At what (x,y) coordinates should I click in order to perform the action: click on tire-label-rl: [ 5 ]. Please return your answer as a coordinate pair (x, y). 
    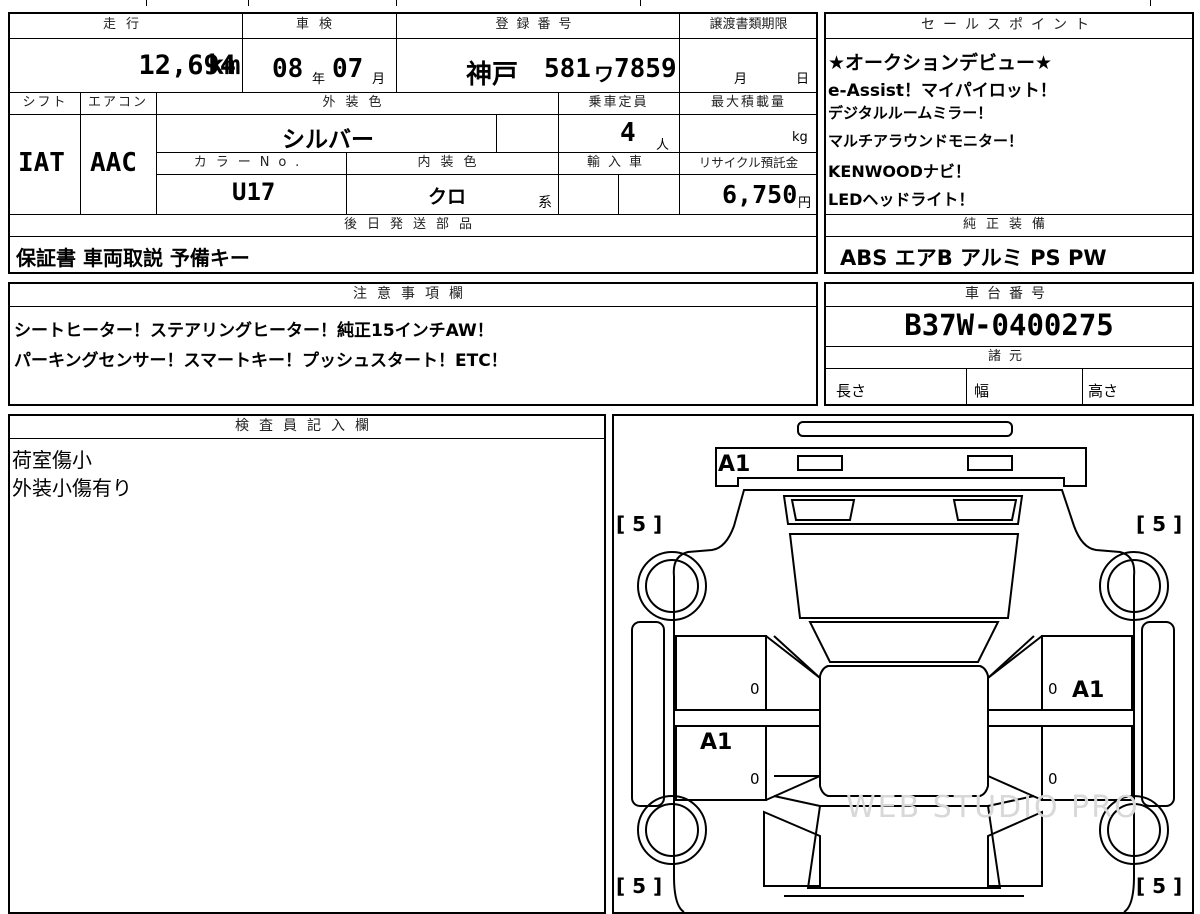
    Looking at the image, I should click on (639, 886).